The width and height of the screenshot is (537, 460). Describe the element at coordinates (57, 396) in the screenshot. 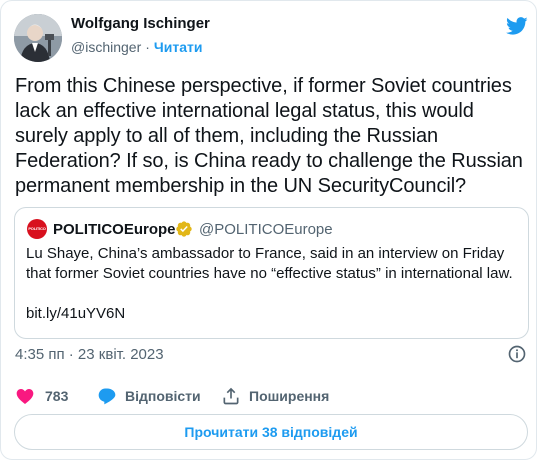

I see `like-count: 783` at that location.